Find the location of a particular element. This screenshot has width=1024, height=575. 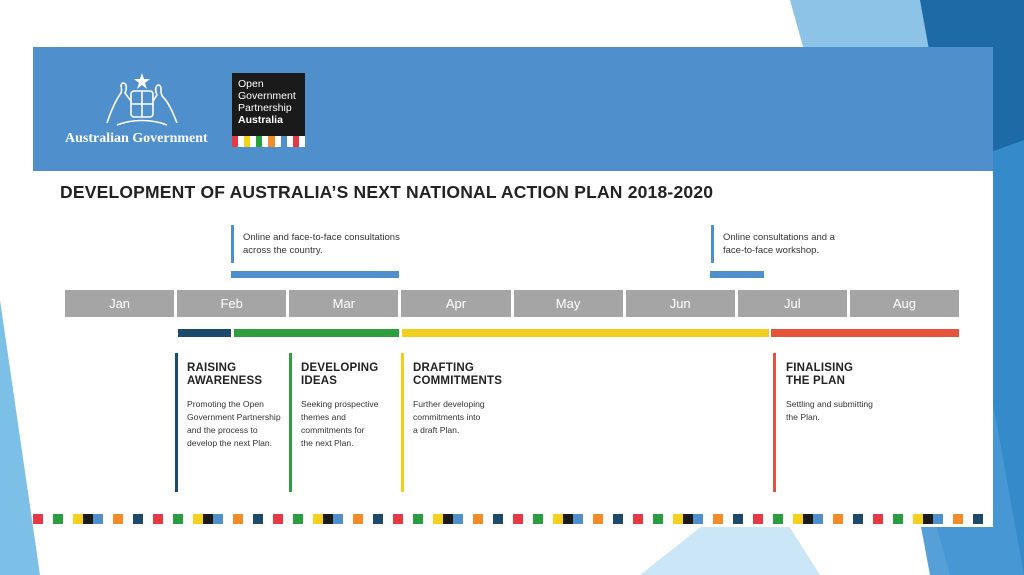

ogp-logo-line: Partnership is located at coordinates (265, 108).